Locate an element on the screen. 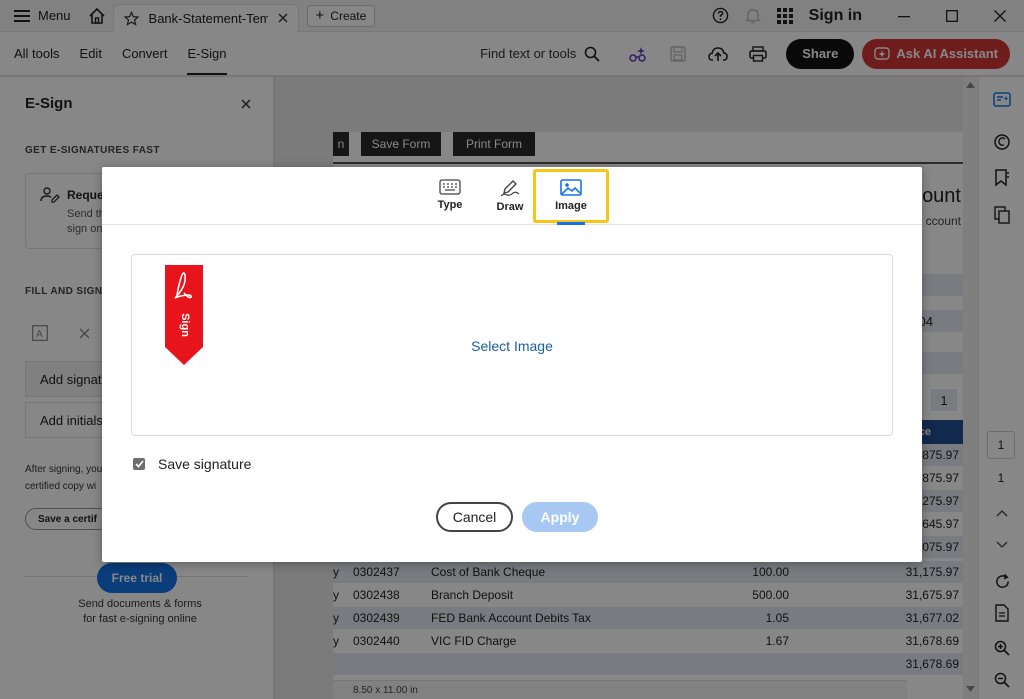 This screenshot has width=1024, height=699. tab-draw-label: Draw is located at coordinates (510, 207).